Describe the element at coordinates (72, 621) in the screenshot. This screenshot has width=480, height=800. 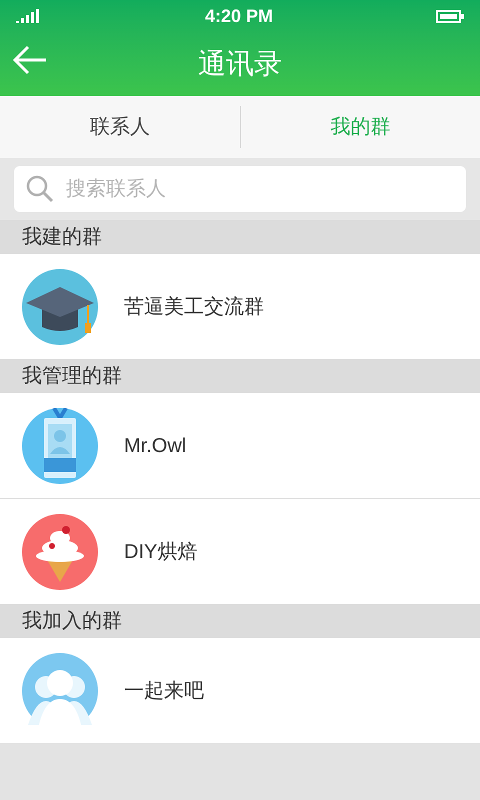
I see `section-header: 我加入的群` at that location.